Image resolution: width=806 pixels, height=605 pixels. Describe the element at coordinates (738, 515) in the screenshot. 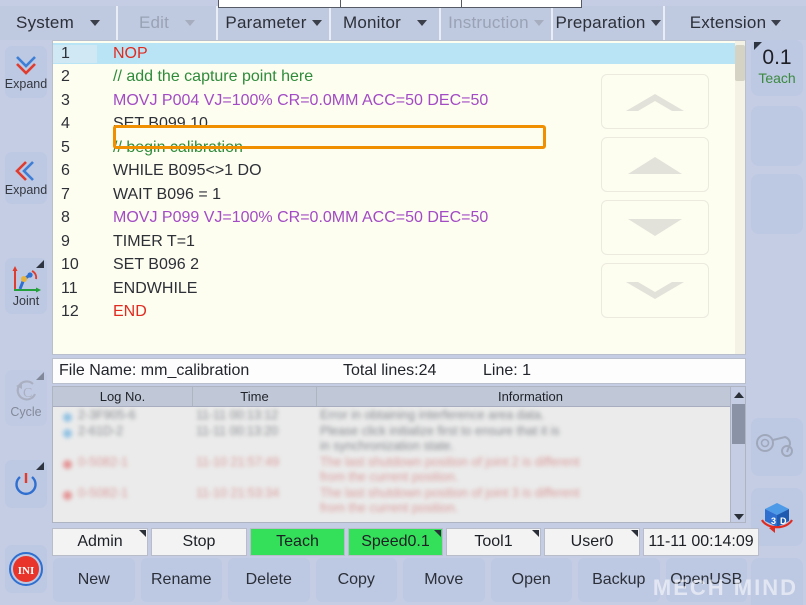

I see `log-scroll-down-arrow` at that location.